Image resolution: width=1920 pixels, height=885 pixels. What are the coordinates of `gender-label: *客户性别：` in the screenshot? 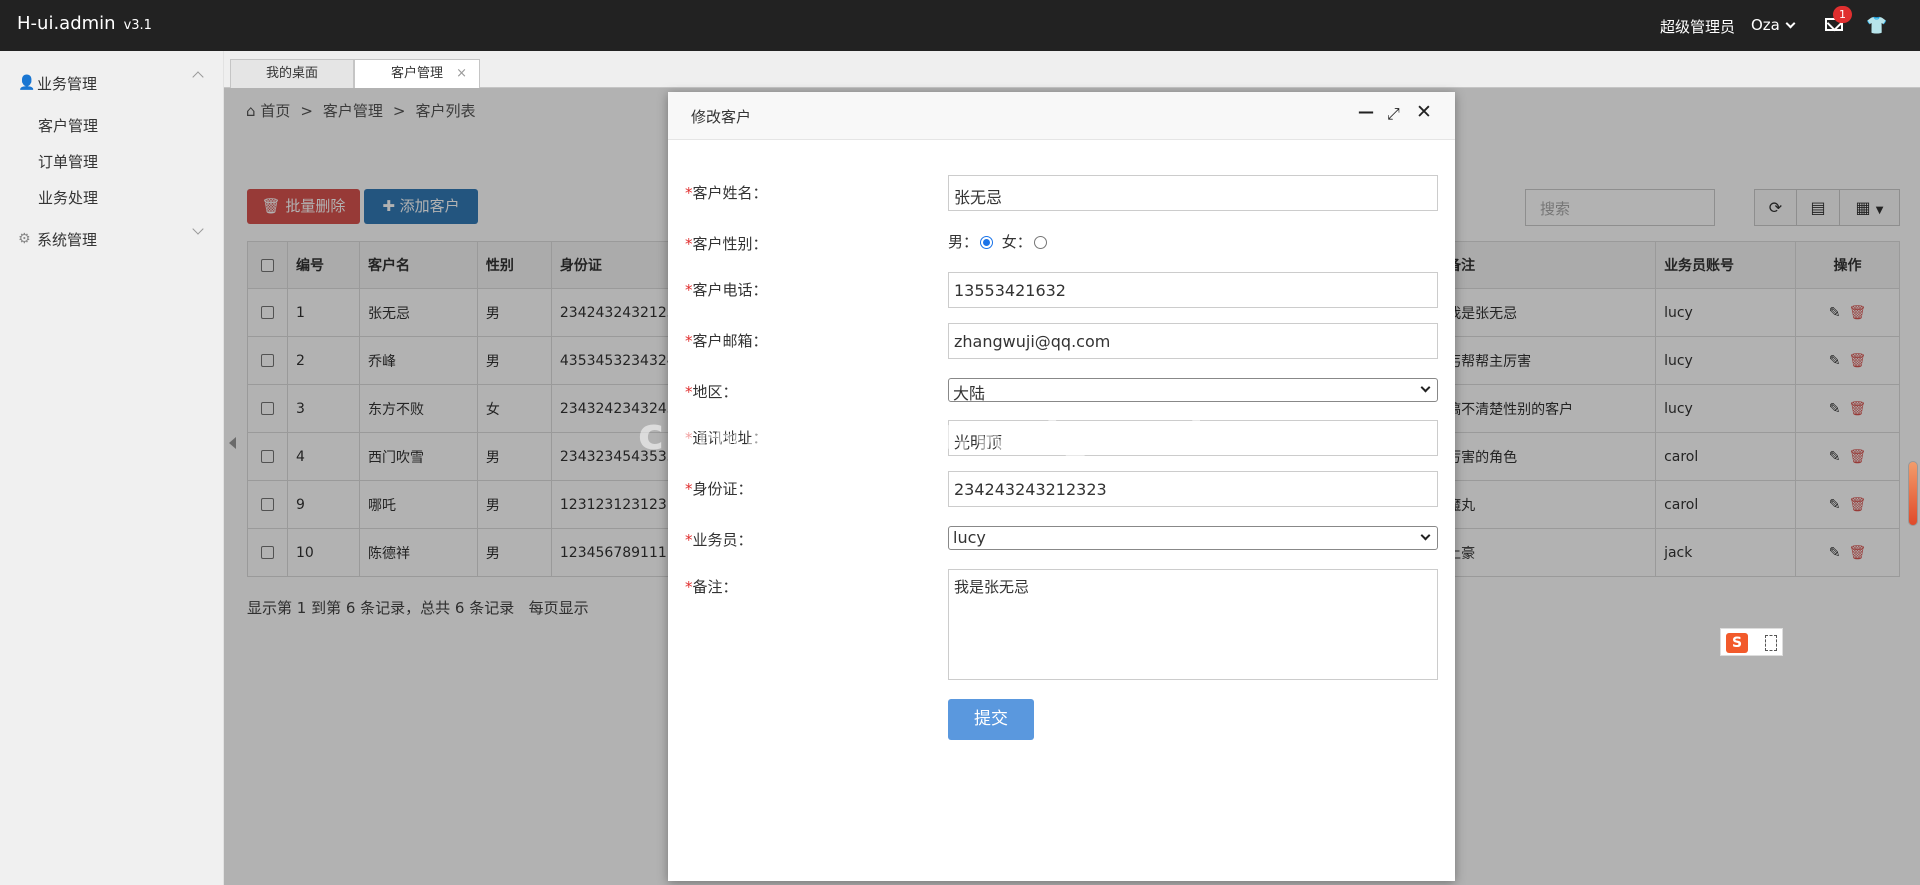 It's located at (726, 243).